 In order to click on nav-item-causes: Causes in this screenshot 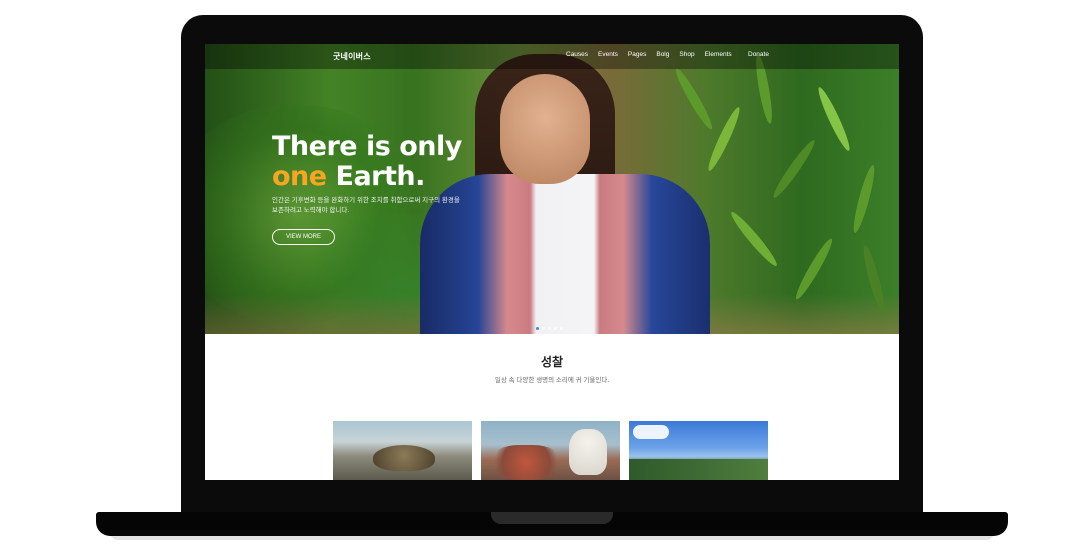, I will do `click(577, 54)`.